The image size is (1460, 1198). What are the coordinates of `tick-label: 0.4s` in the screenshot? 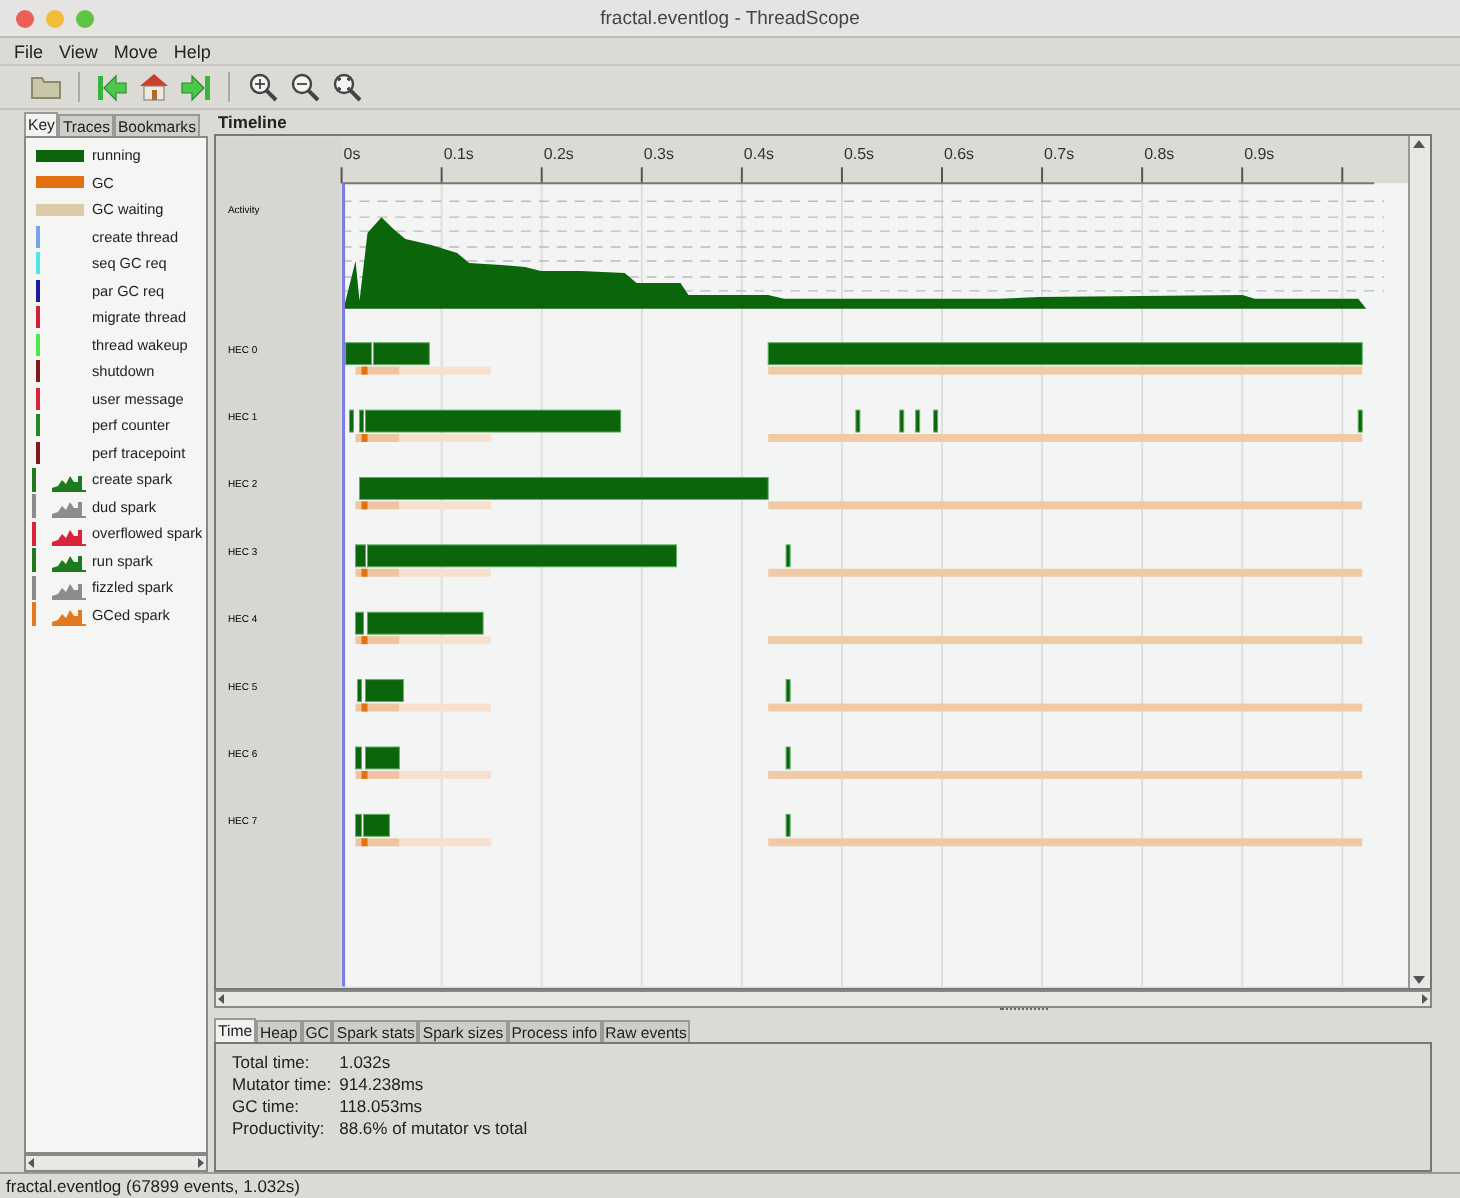 It's located at (758, 154).